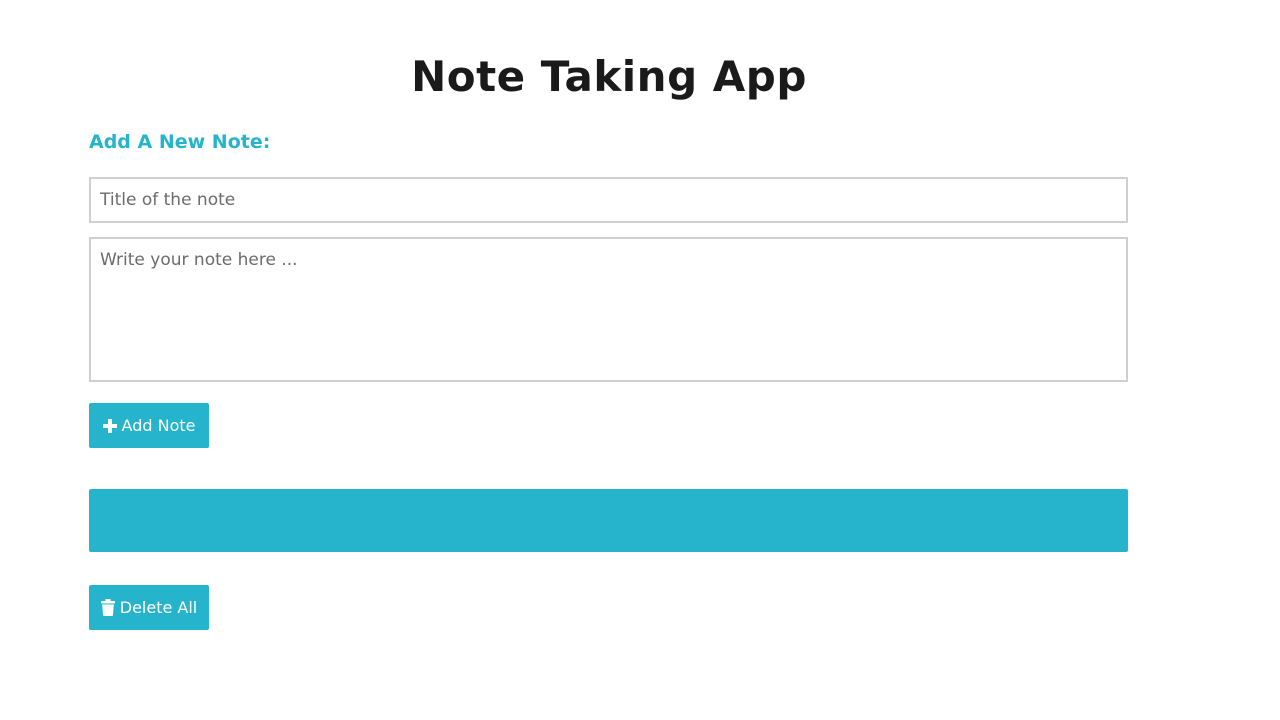  Describe the element at coordinates (107, 607) in the screenshot. I see `trash-icon` at that location.